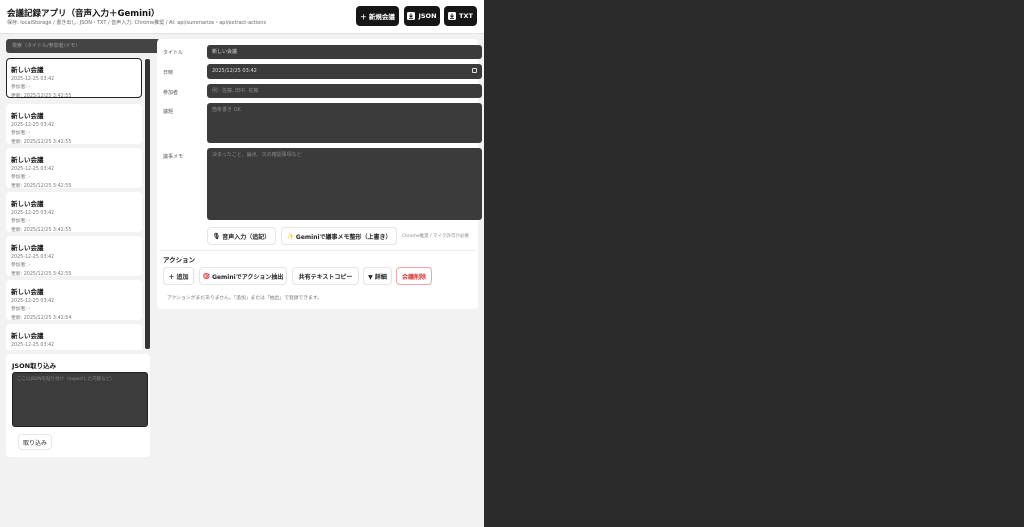  Describe the element at coordinates (74, 337) in the screenshot. I see `meeting-card: 新しい会議 2025-12-25 03:42` at that location.